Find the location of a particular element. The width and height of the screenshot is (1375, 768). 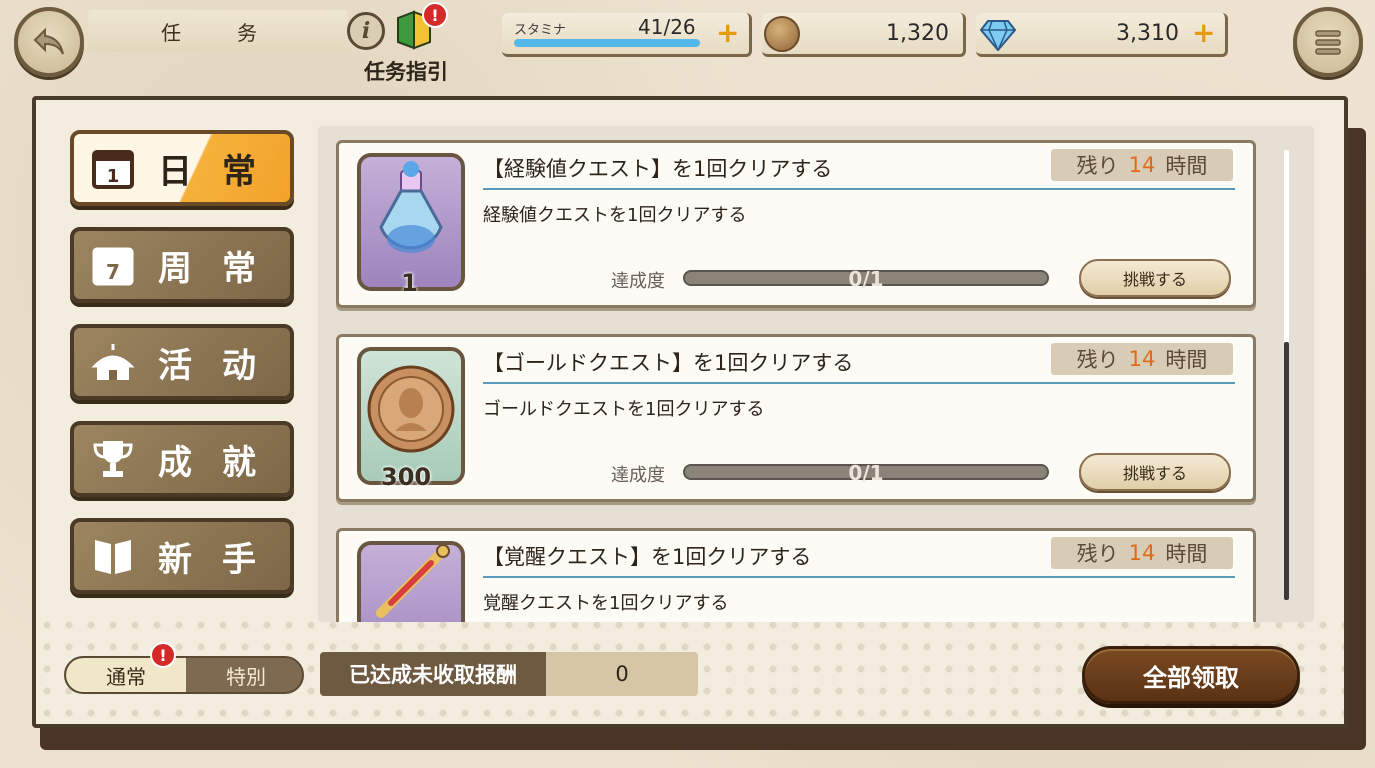

unclaimed-rewards: 已达成未收取报酬 0 is located at coordinates (509, 674).